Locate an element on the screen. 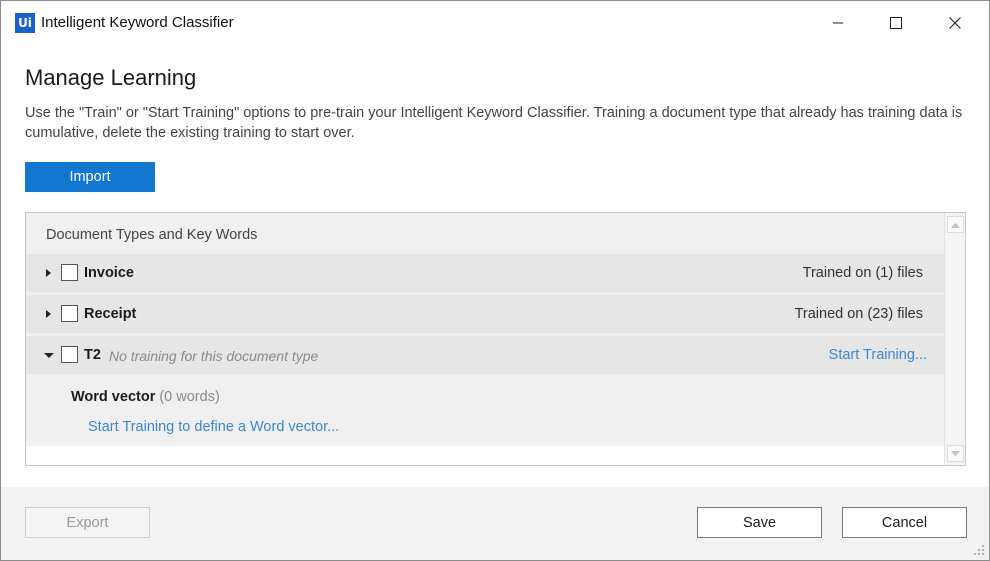  maximize-button is located at coordinates (896, 23).